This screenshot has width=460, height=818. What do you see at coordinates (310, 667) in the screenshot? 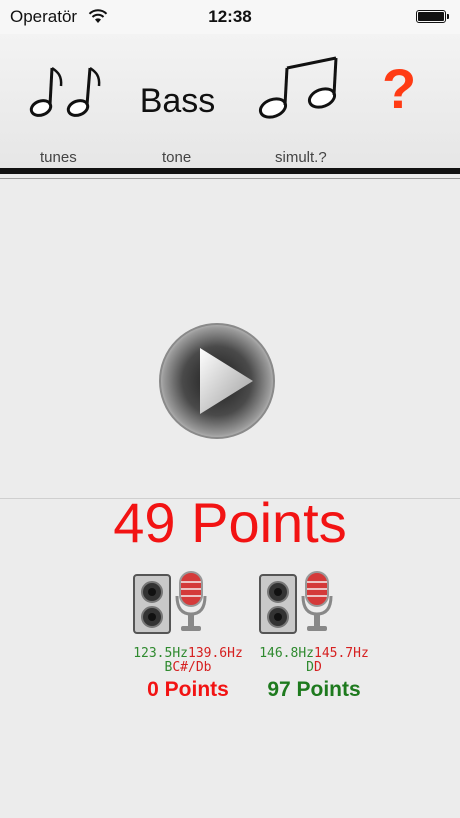
I see `detected-note: D` at bounding box center [310, 667].